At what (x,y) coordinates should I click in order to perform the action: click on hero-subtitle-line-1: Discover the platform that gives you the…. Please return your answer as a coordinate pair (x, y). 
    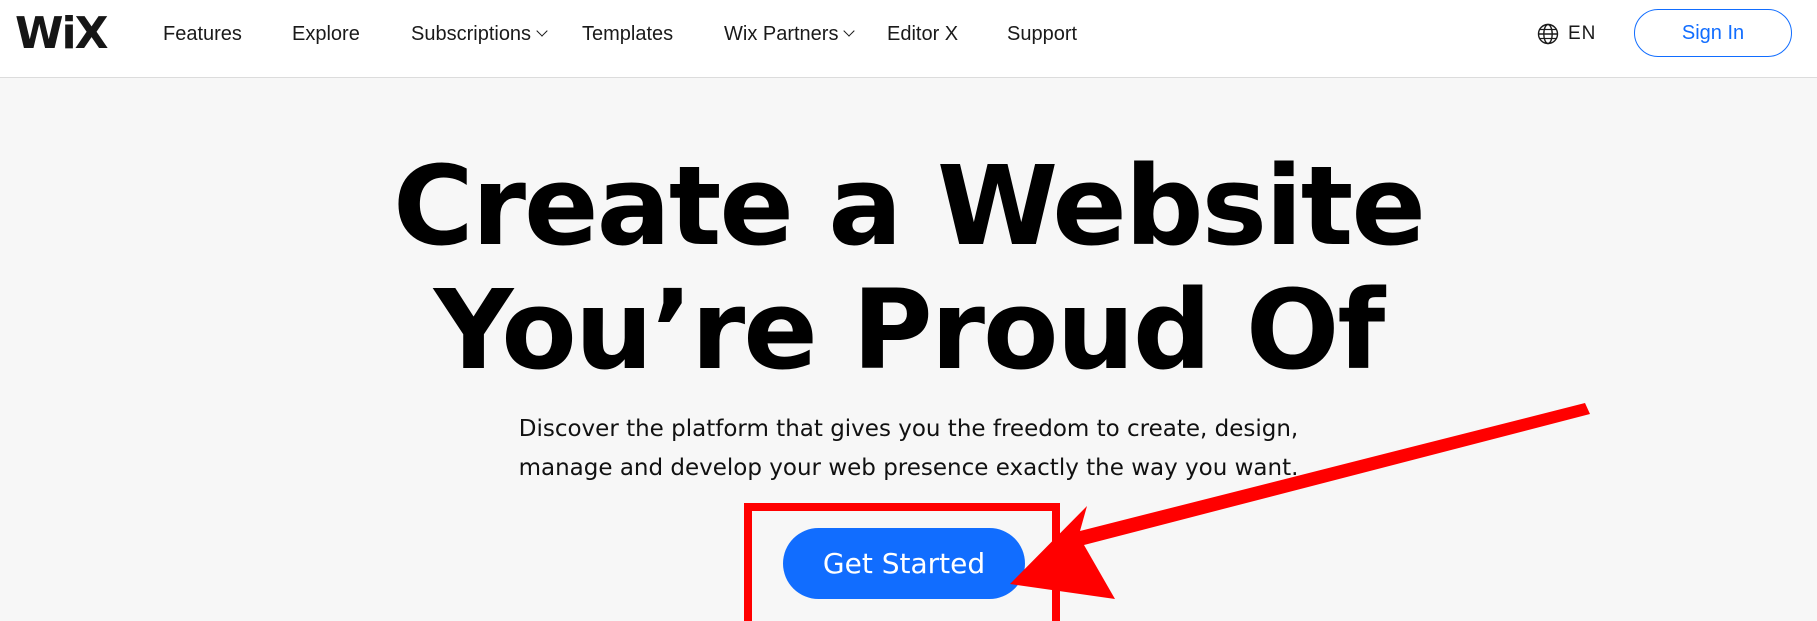
    Looking at the image, I should click on (908, 429).